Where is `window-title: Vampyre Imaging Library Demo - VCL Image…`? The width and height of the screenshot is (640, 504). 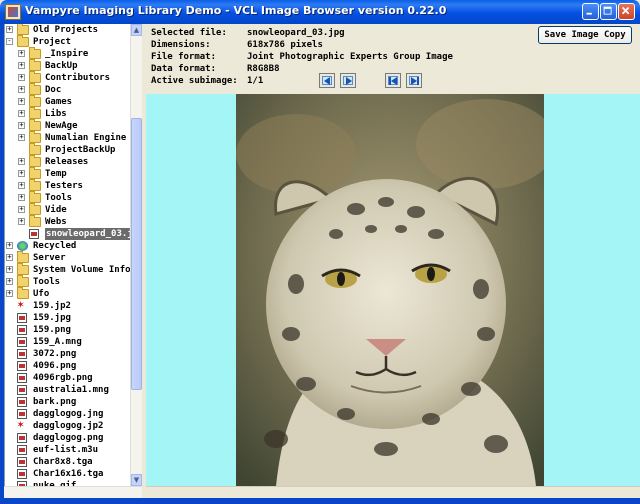 window-title: Vampyre Imaging Library Demo - VCL Image… is located at coordinates (236, 10).